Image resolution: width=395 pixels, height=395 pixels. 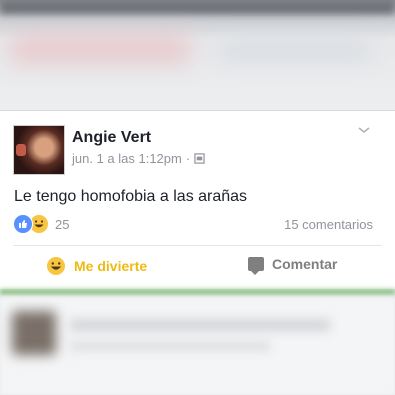 I want to click on post-author: Angie Vert, so click(x=111, y=138).